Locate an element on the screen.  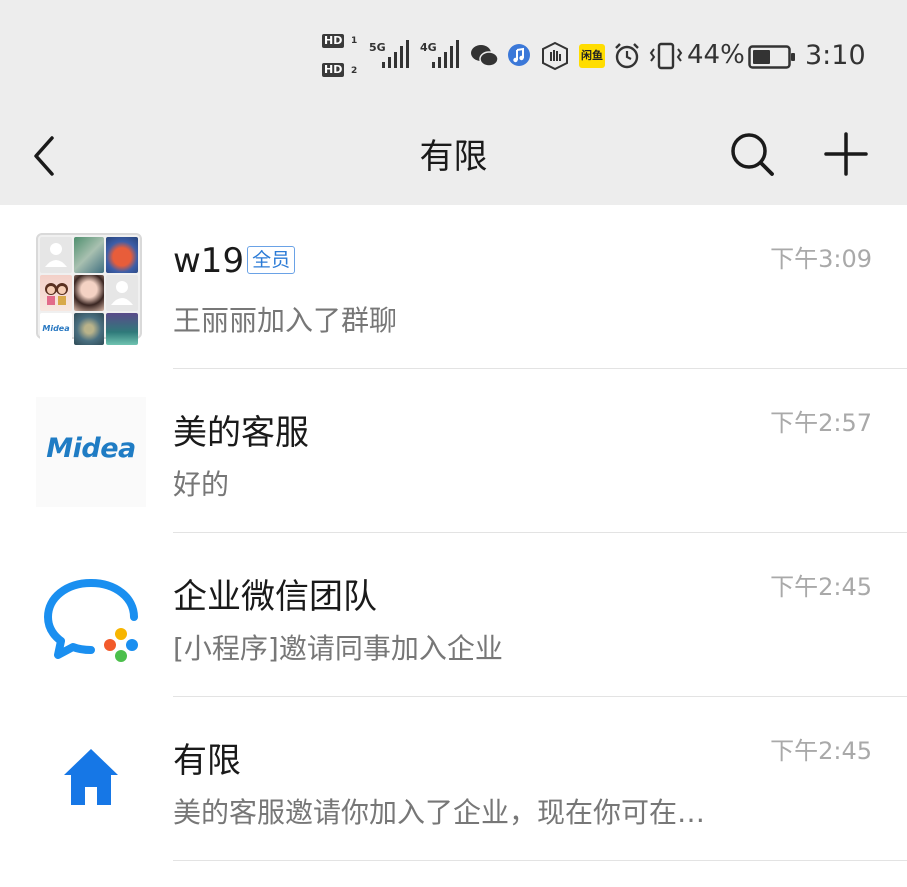
conversation-name: 有限 is located at coordinates (207, 761).